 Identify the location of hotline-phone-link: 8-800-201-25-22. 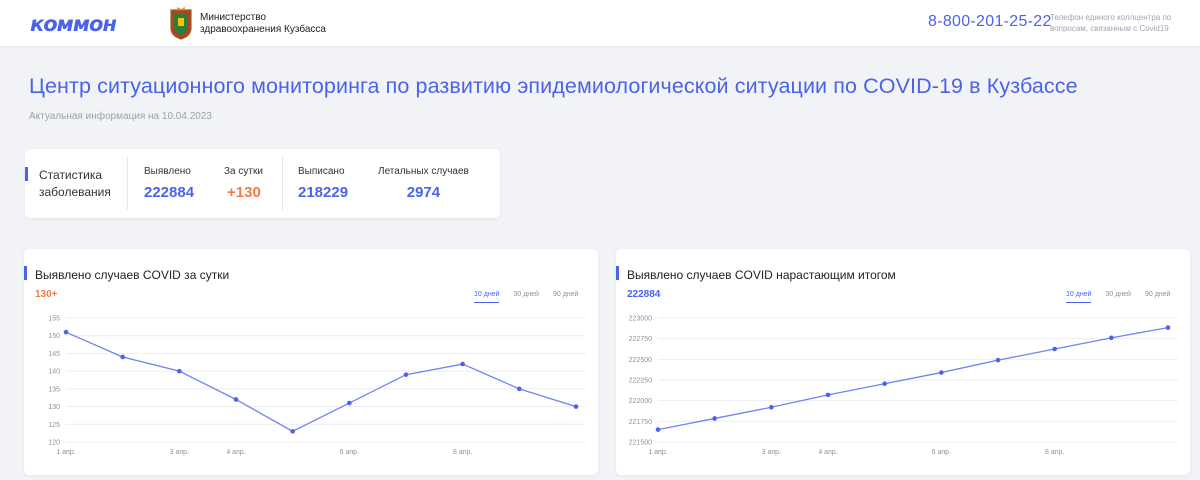
(990, 22).